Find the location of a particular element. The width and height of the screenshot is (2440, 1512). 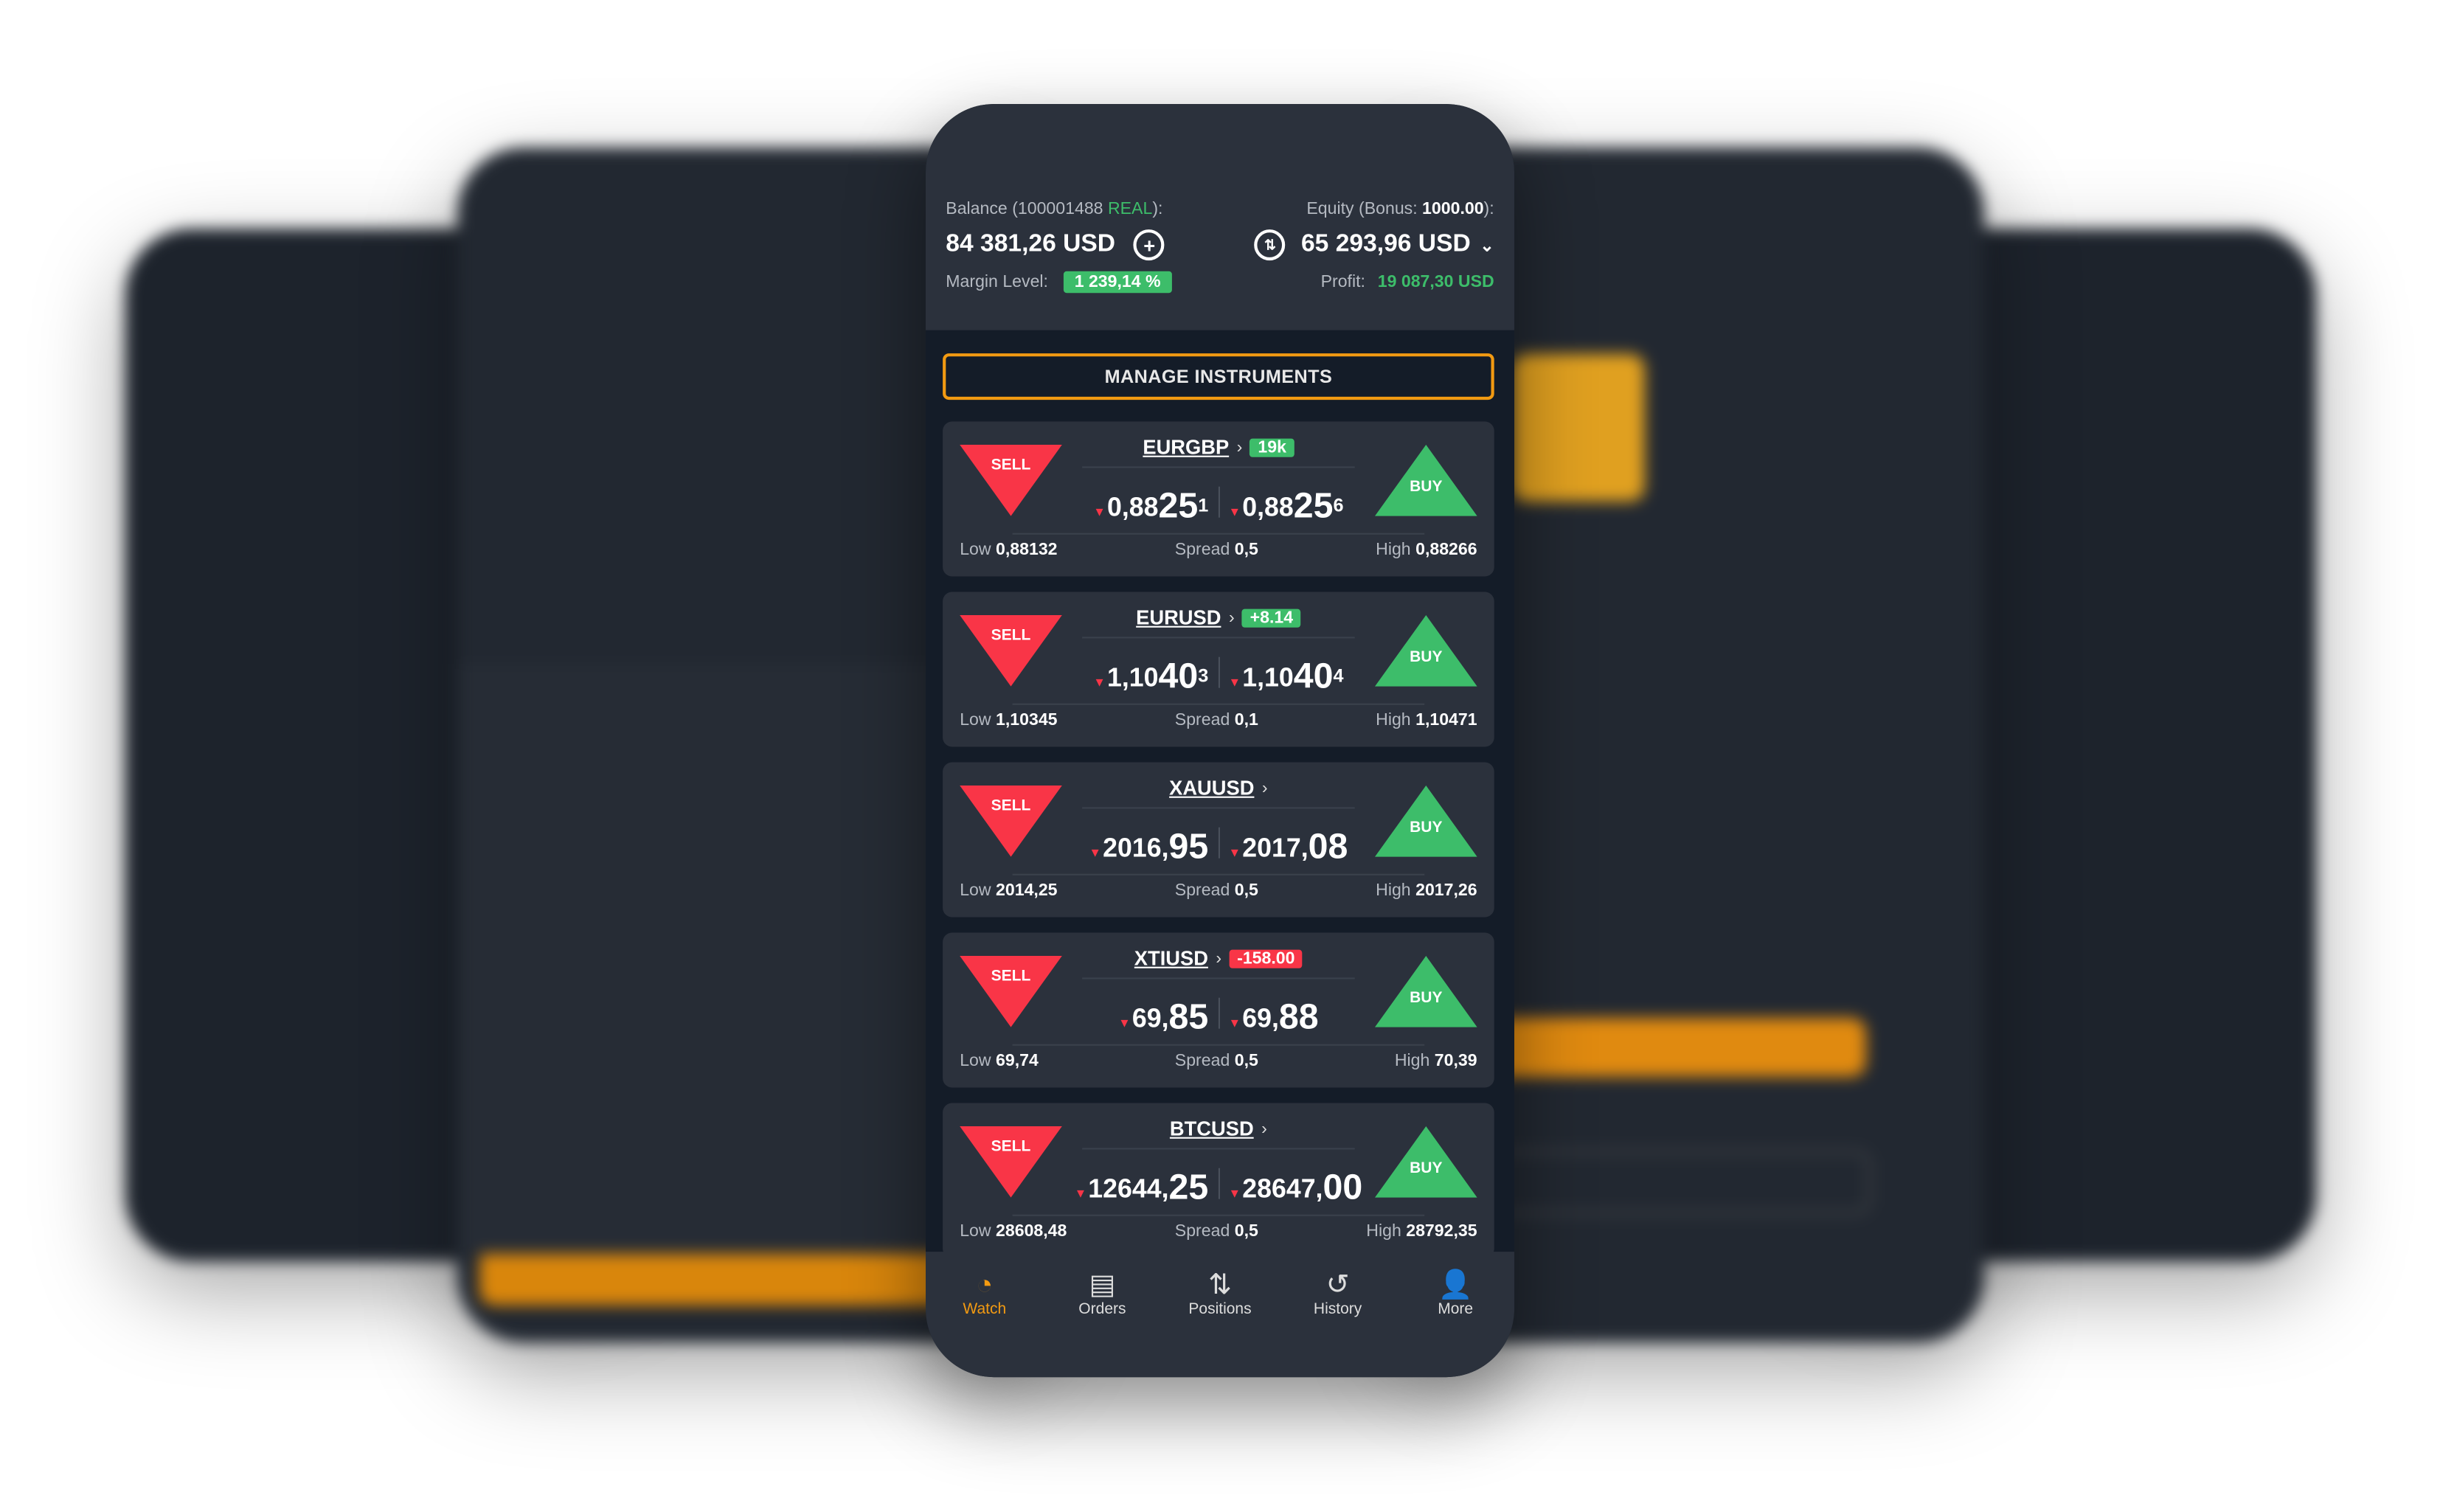

orders-icon: ▤ is located at coordinates (1102, 1284).